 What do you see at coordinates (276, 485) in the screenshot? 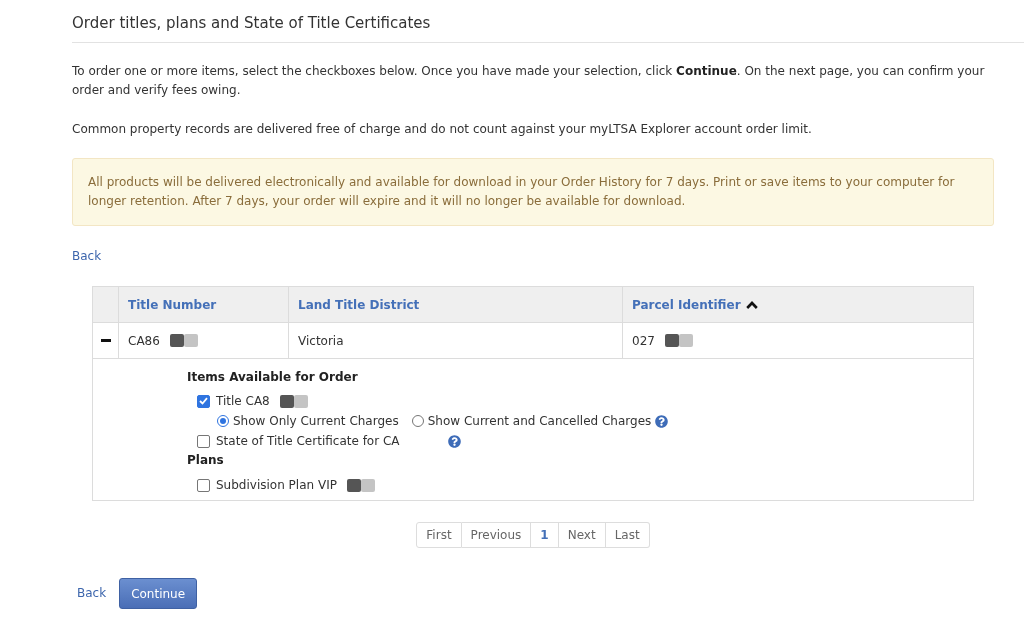
I see `checkbox-label: Subdivision Plan VIP` at bounding box center [276, 485].